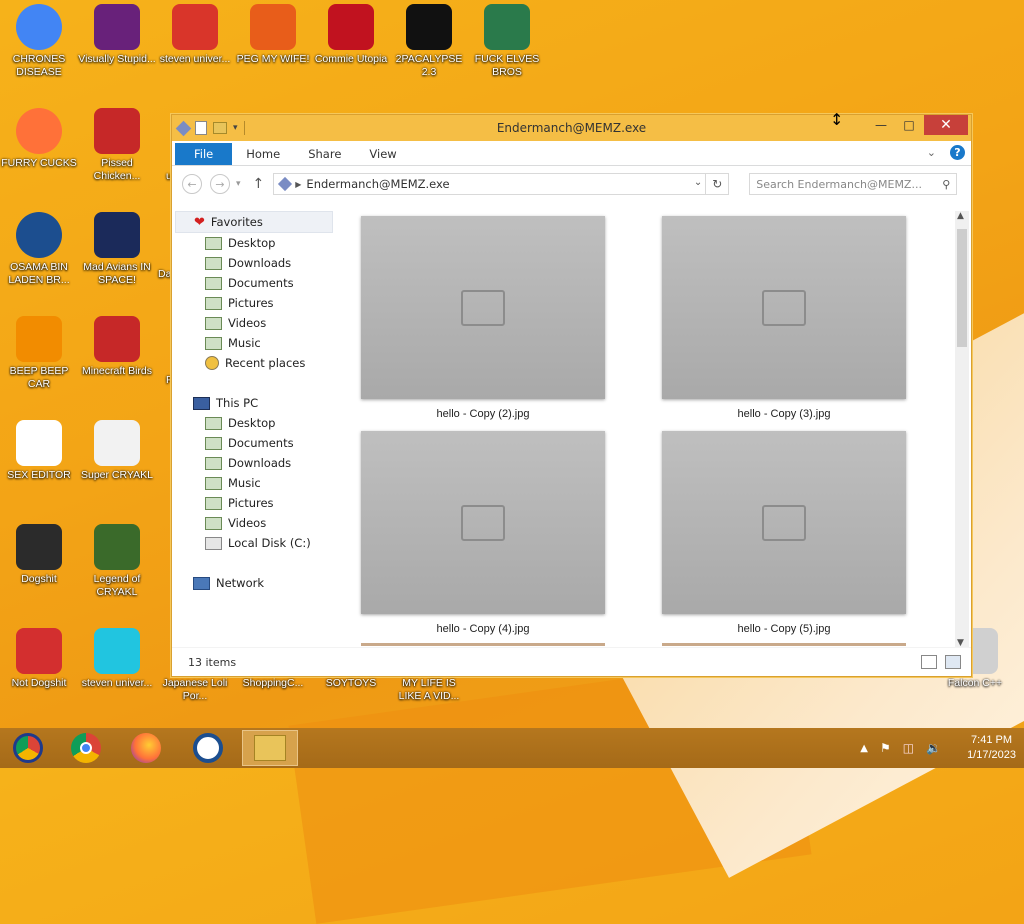  I want to click on volume-icon: 🔉, so click(933, 748).